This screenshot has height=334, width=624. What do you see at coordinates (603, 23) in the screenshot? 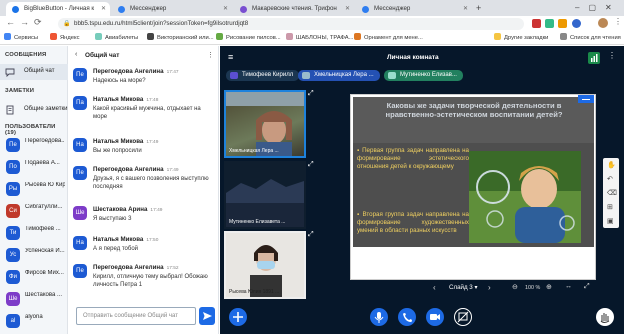
I see `profile-avatar` at bounding box center [603, 23].